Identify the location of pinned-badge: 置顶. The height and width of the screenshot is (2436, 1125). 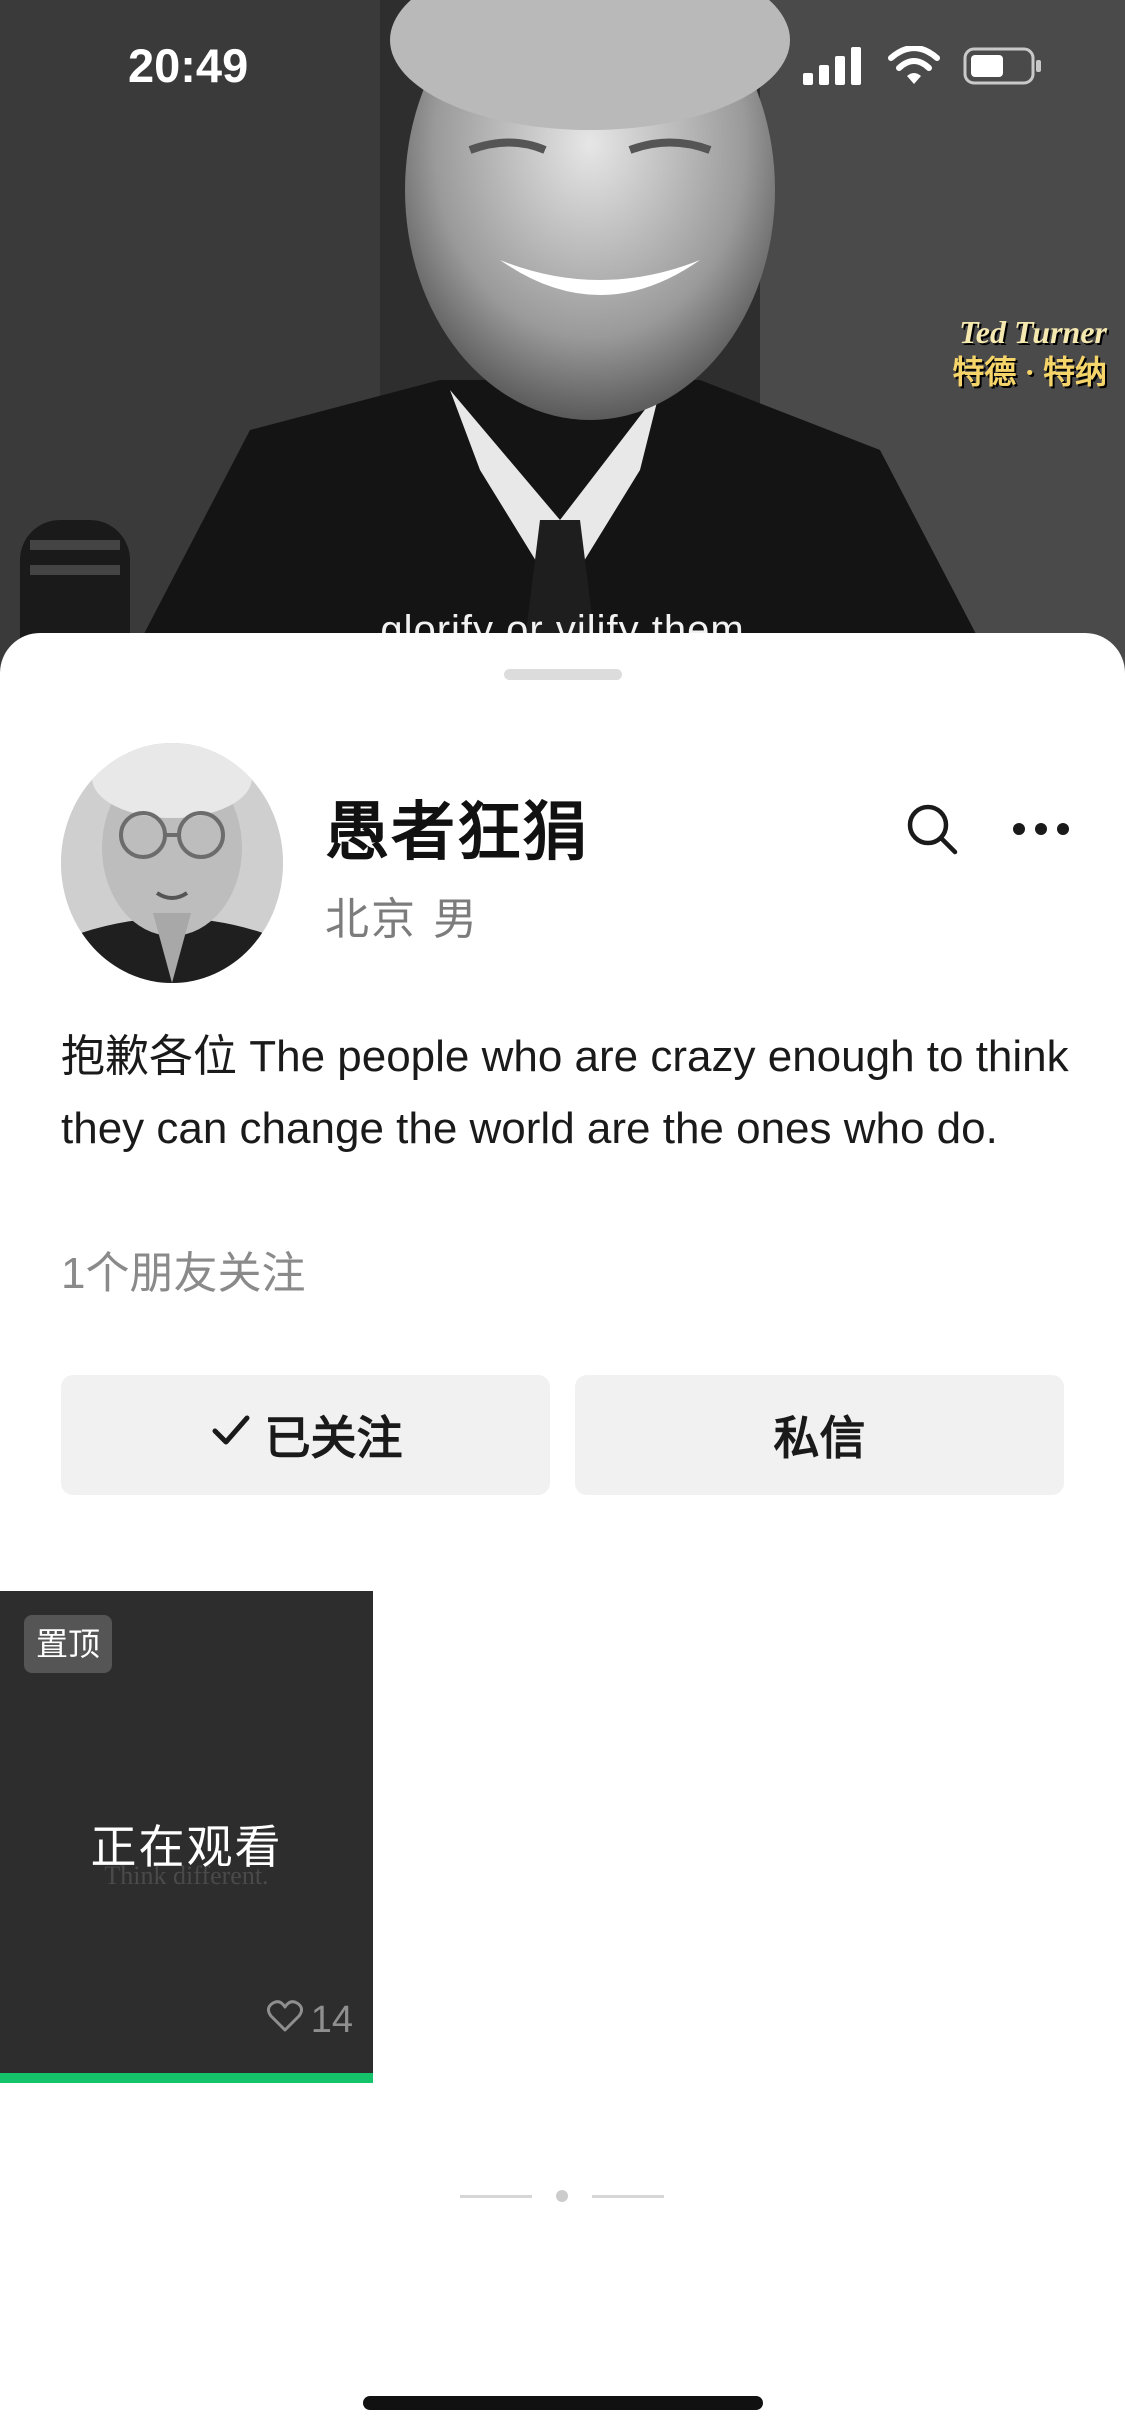
(68, 1644).